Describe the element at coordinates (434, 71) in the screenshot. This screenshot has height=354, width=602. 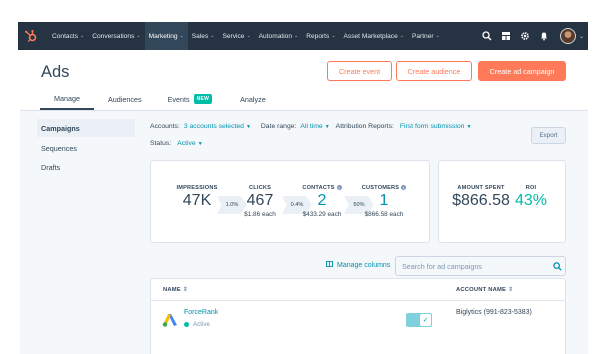
I see `create-audience-button: Create audience` at that location.